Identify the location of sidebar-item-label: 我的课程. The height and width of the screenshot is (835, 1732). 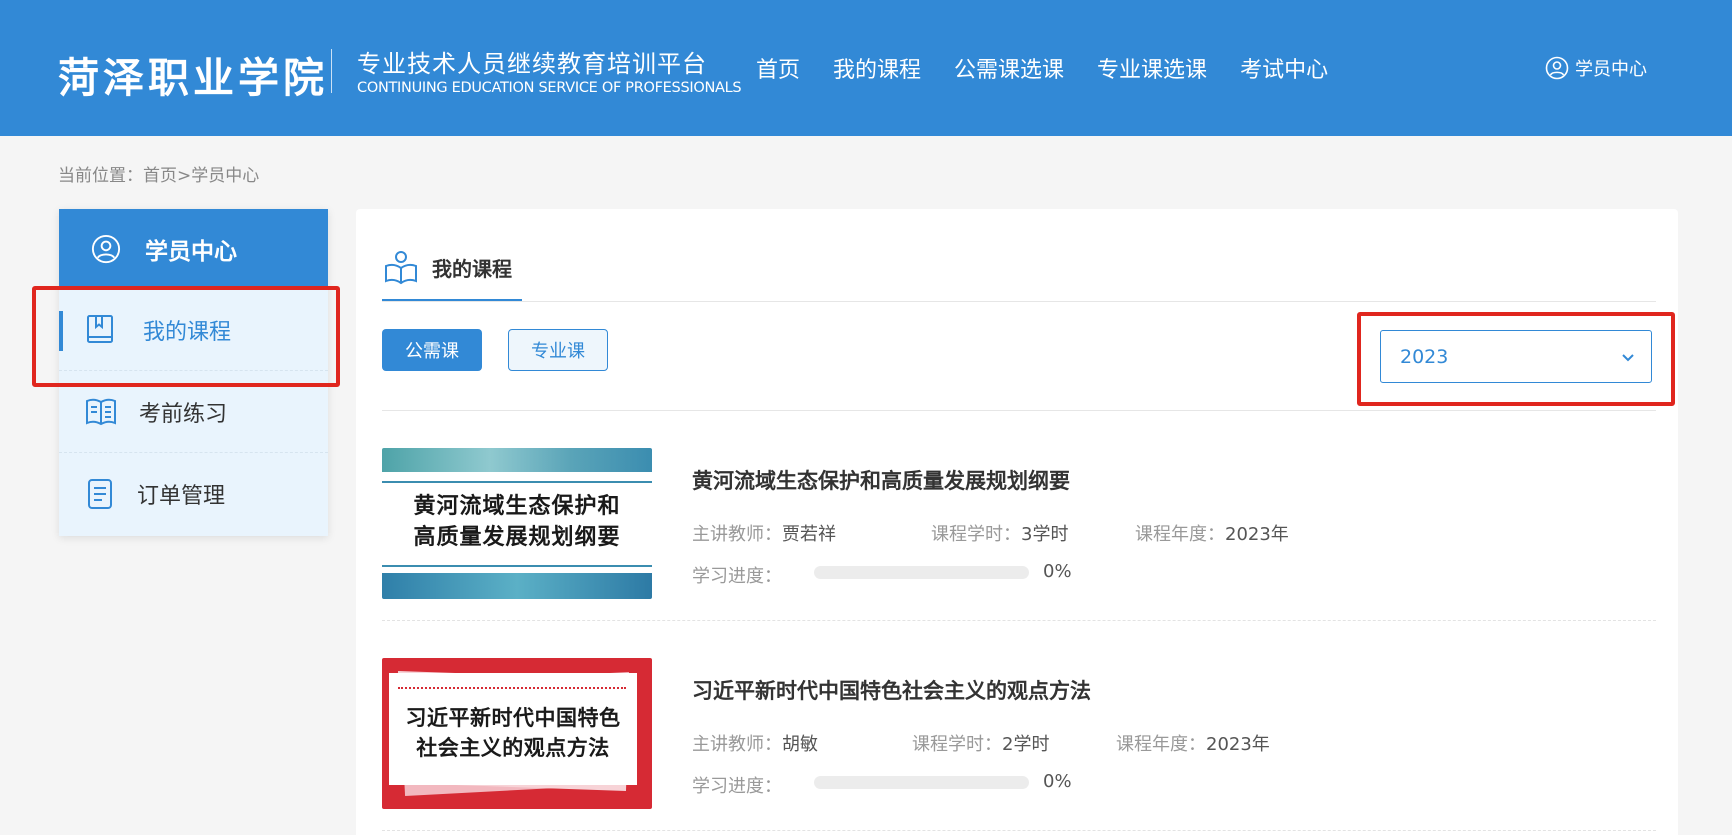
(187, 332).